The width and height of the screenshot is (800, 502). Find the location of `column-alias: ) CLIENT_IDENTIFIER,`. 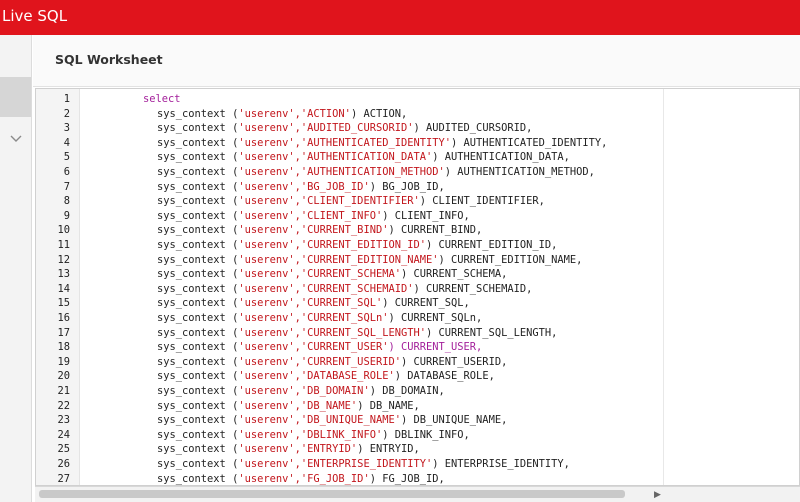

column-alias: ) CLIENT_IDENTIFIER, is located at coordinates (482, 201).